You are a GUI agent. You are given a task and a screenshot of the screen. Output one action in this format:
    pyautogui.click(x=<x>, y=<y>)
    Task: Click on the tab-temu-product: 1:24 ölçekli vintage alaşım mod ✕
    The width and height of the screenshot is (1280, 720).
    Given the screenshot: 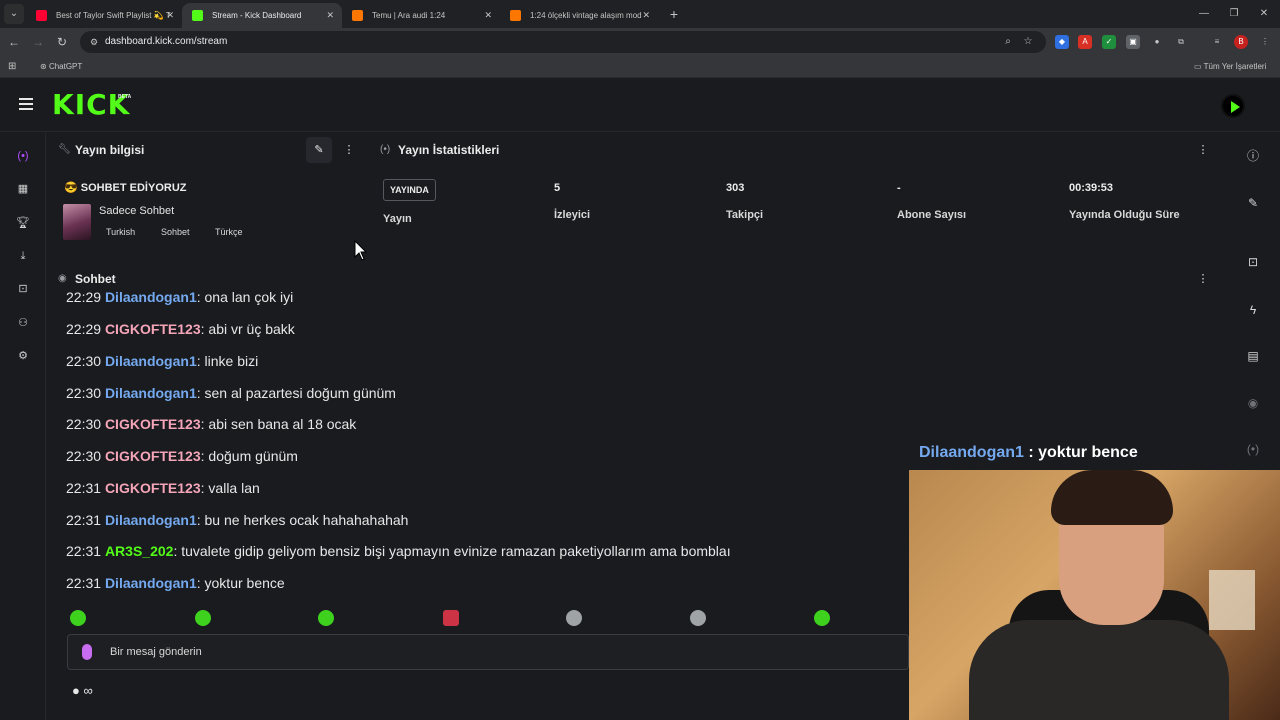 What is the action you would take?
    pyautogui.click(x=579, y=15)
    